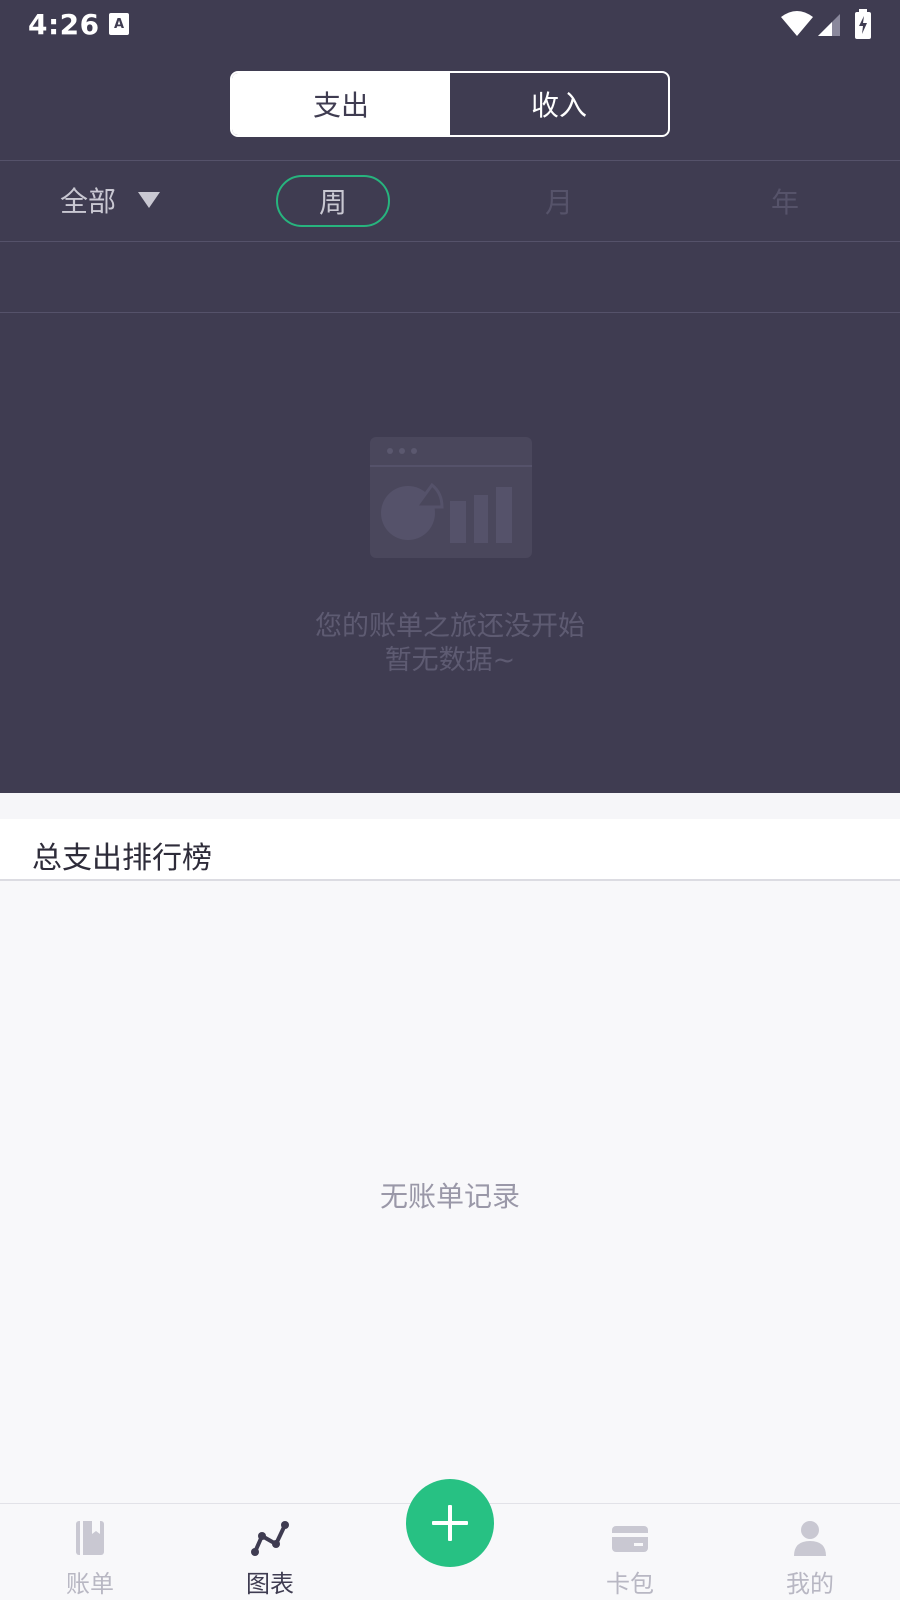 The height and width of the screenshot is (1600, 900). I want to click on add-bill-button, so click(450, 1523).